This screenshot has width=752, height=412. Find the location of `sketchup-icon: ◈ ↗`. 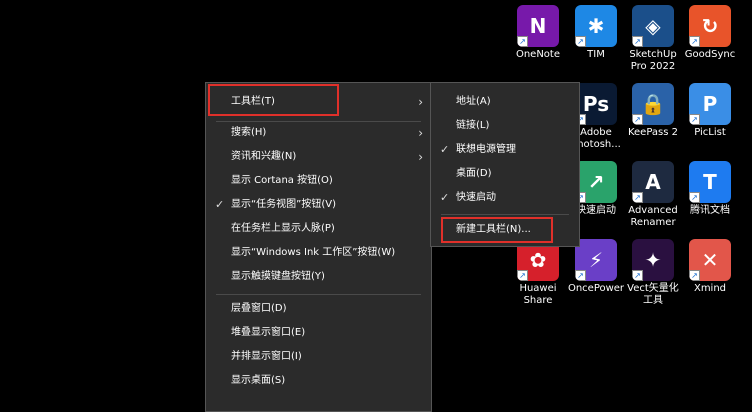

sketchup-icon: ◈ ↗ is located at coordinates (653, 26).